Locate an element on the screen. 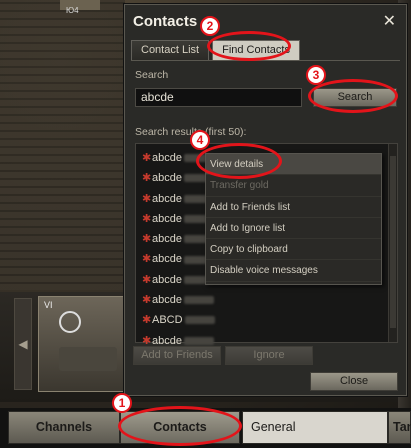 Image resolution: width=411 pixels, height=448 pixels. menu-item-add-ignore: Add to Ignore list is located at coordinates (293, 229).